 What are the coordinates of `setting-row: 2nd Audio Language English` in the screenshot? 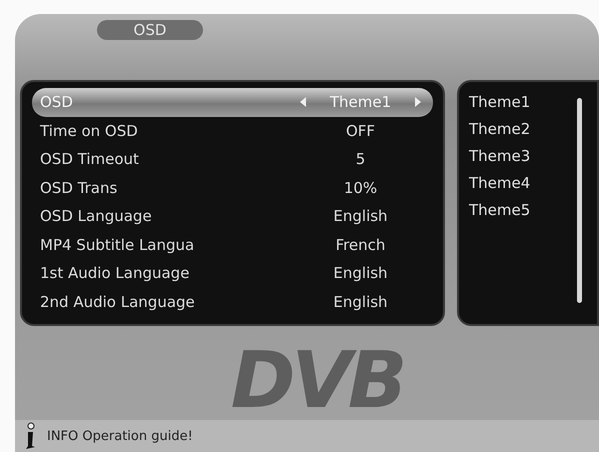 It's located at (232, 302).